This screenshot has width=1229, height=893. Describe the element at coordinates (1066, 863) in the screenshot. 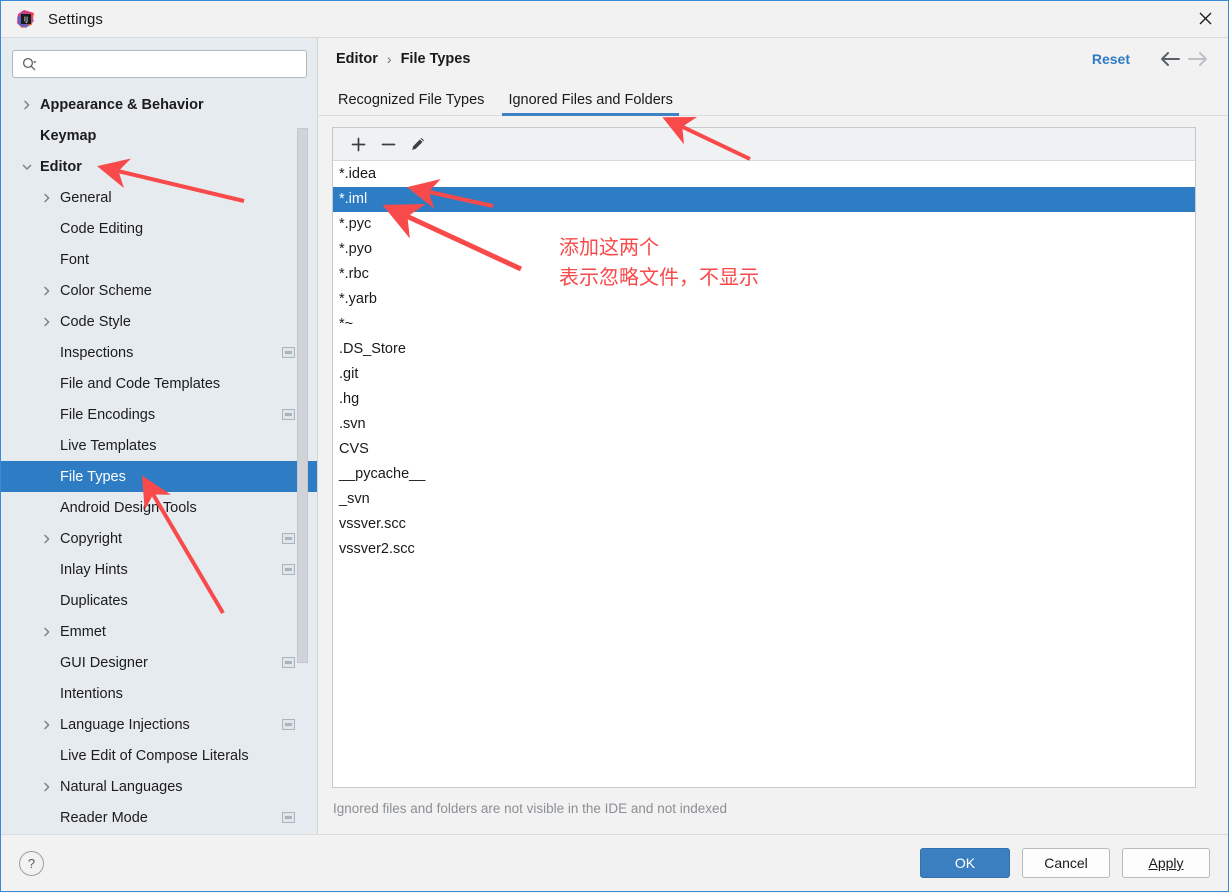

I see `cancel-button: Cancel` at that location.